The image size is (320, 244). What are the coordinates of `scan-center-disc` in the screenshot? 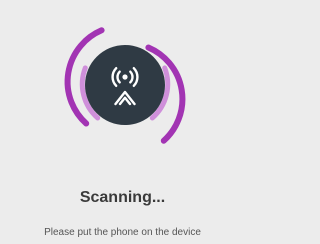 It's located at (125, 85).